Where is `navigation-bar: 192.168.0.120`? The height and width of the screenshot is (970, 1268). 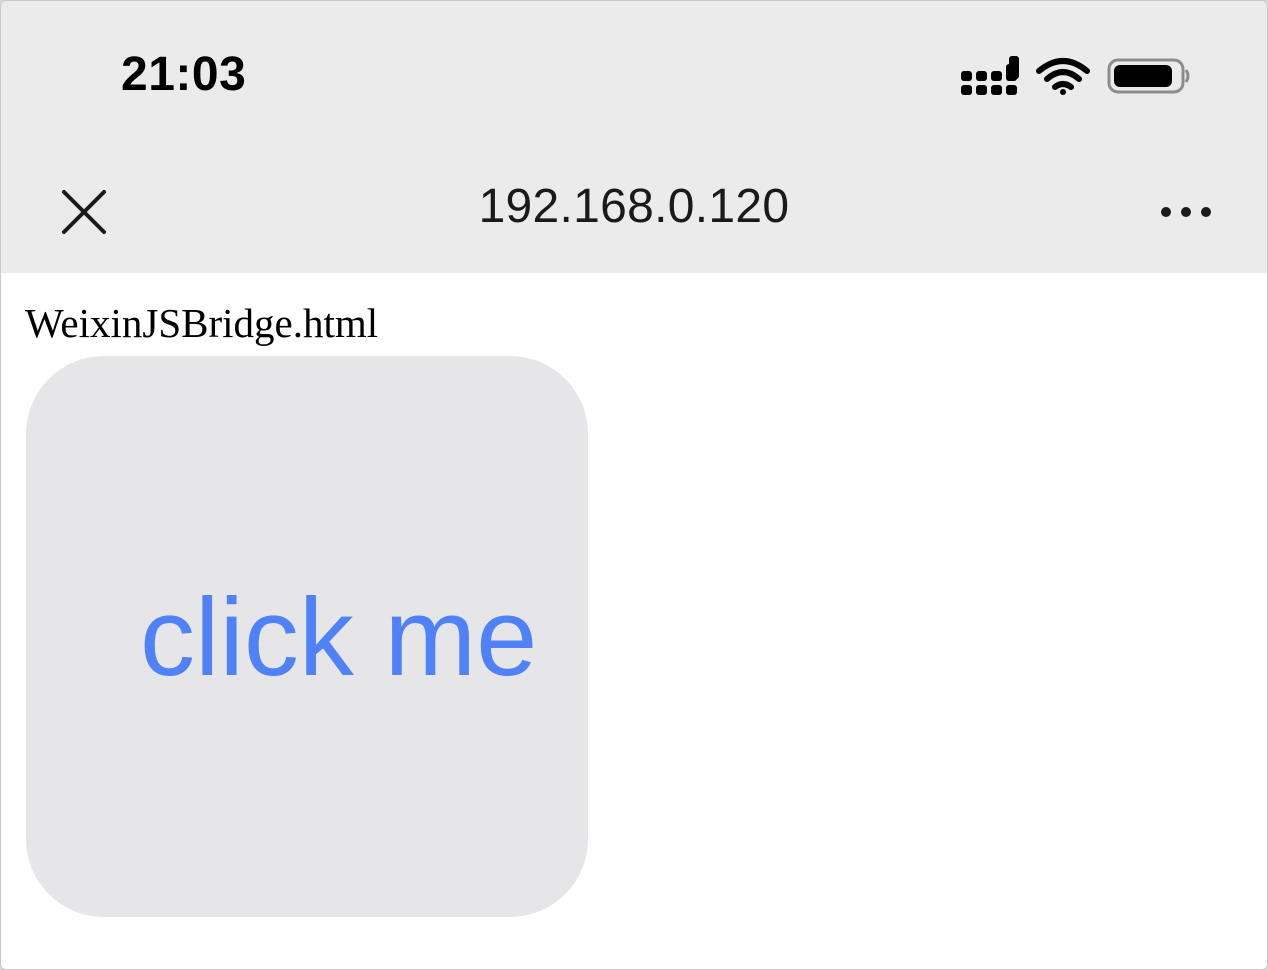 navigation-bar: 192.168.0.120 is located at coordinates (634, 212).